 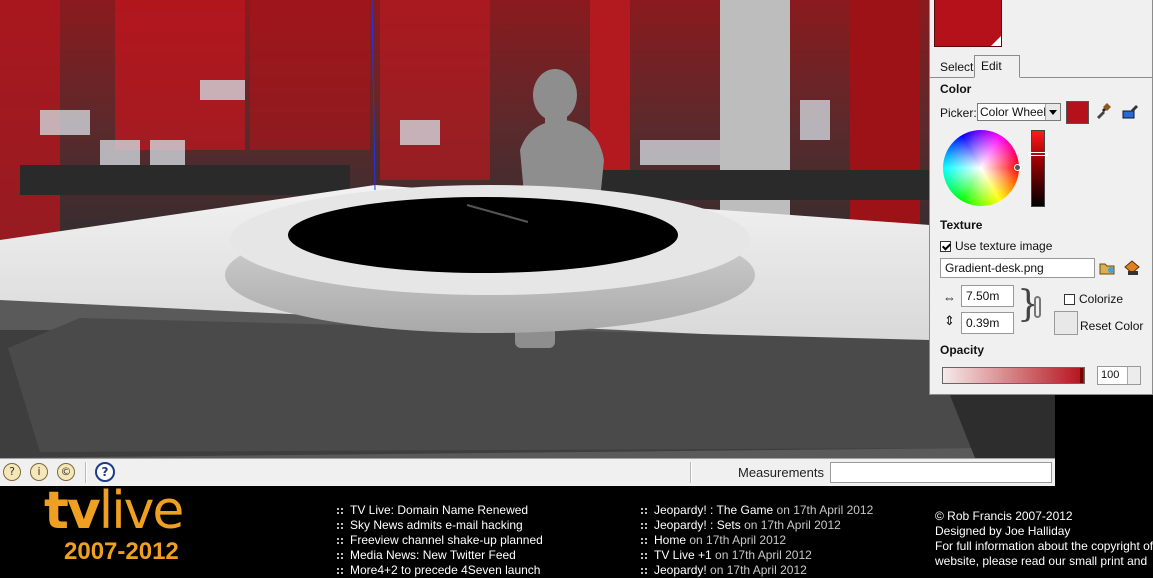 What do you see at coordinates (756, 510) in the screenshot?
I see `update-item: Jeopardy! : The Game on 17th April 2012` at bounding box center [756, 510].